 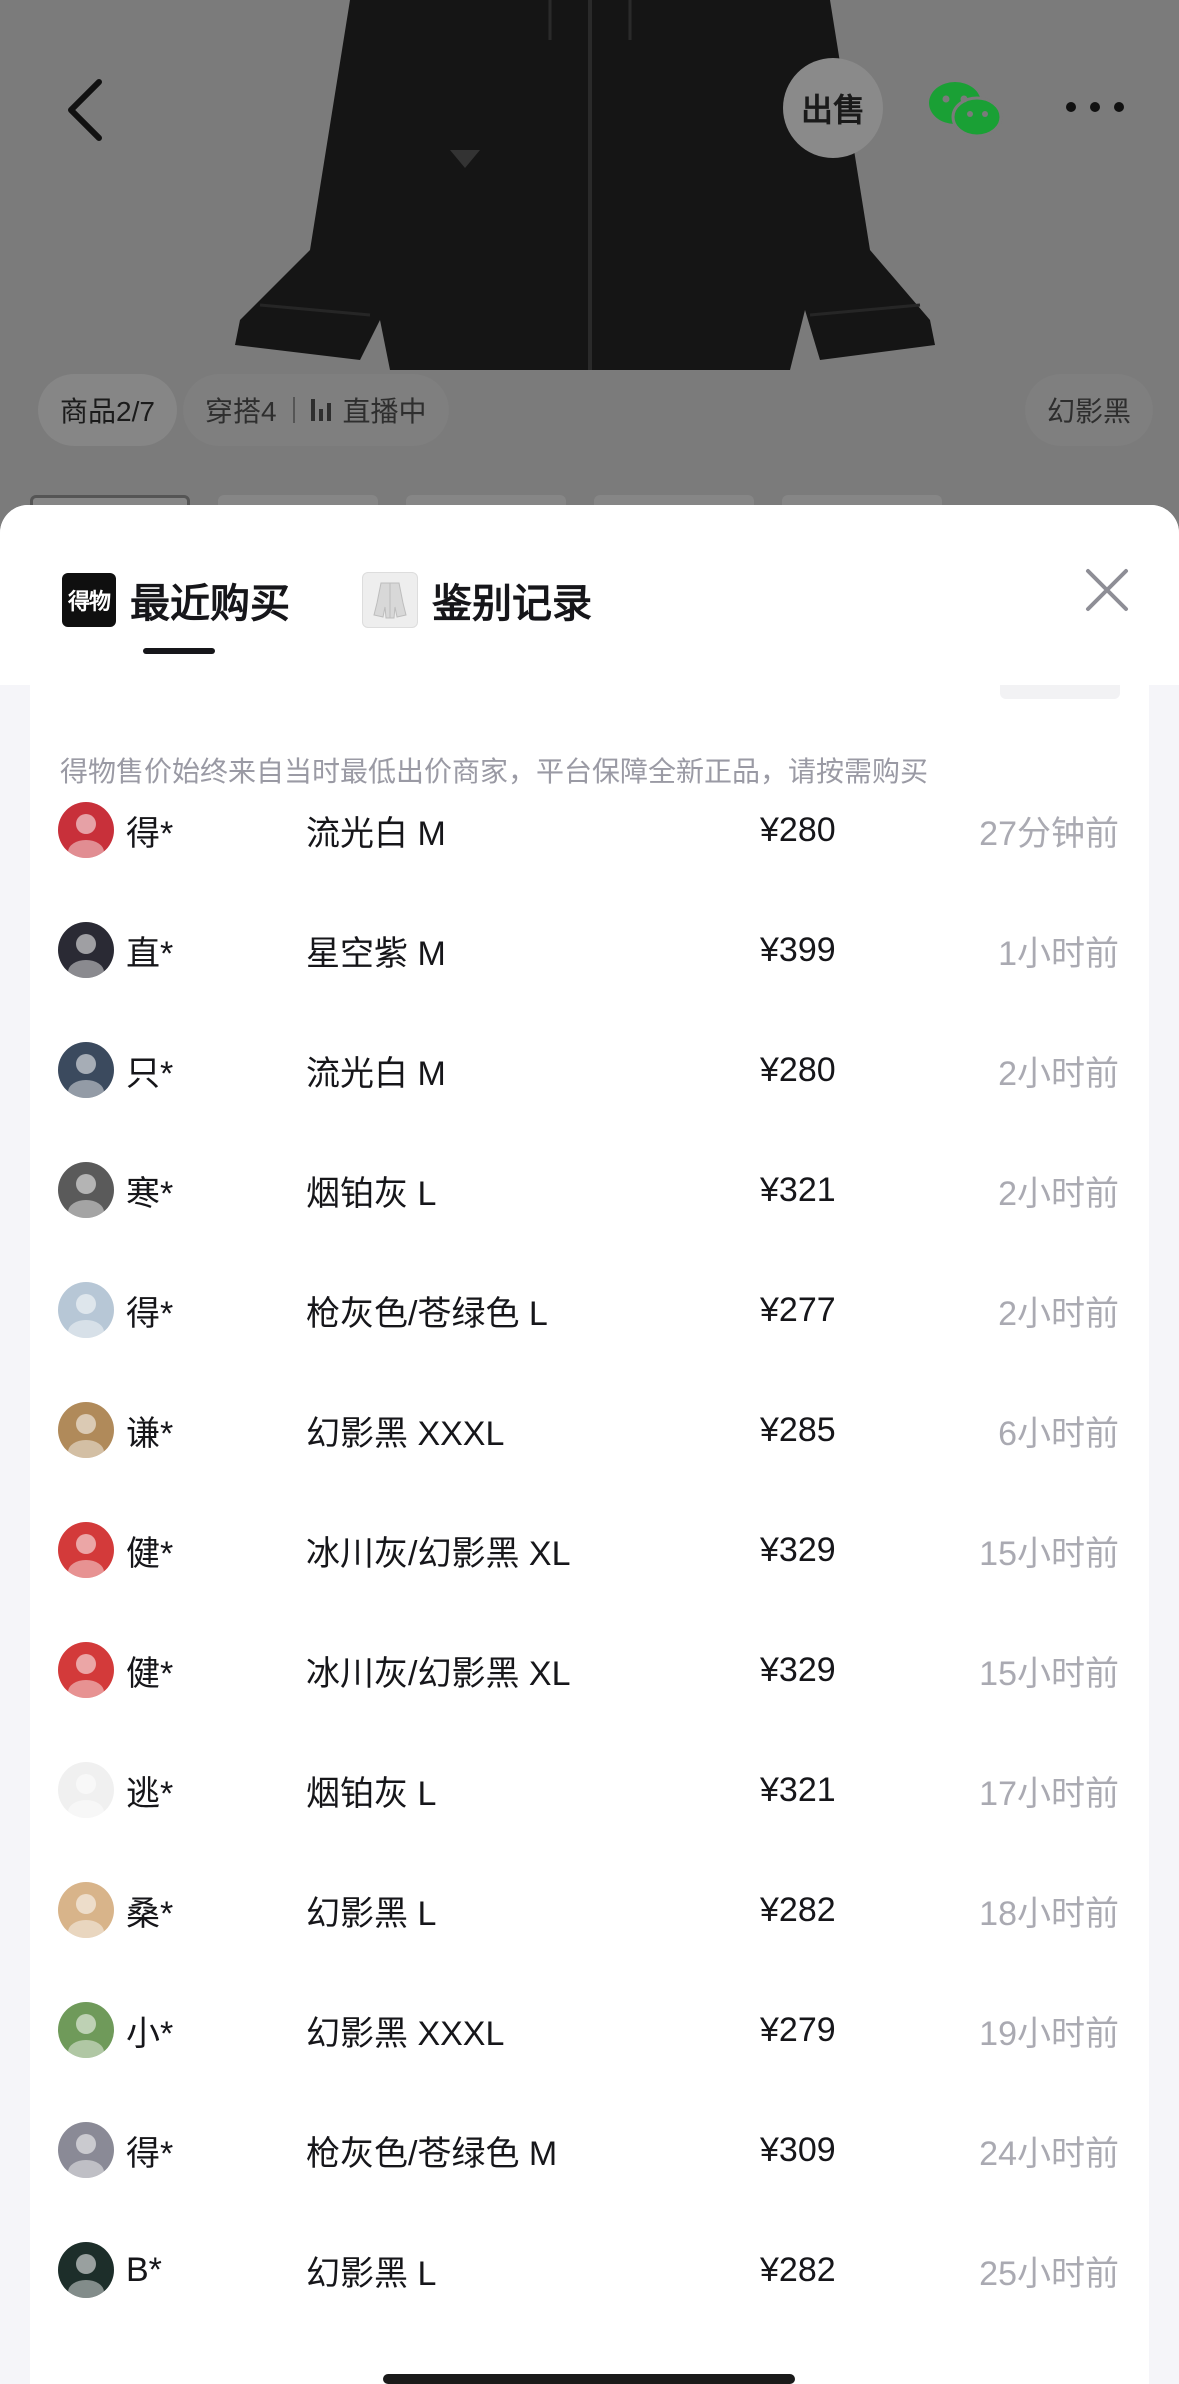 What do you see at coordinates (589, 1070) in the screenshot?
I see `purchase-row: 只* 流光白 M ¥280 2小时前` at bounding box center [589, 1070].